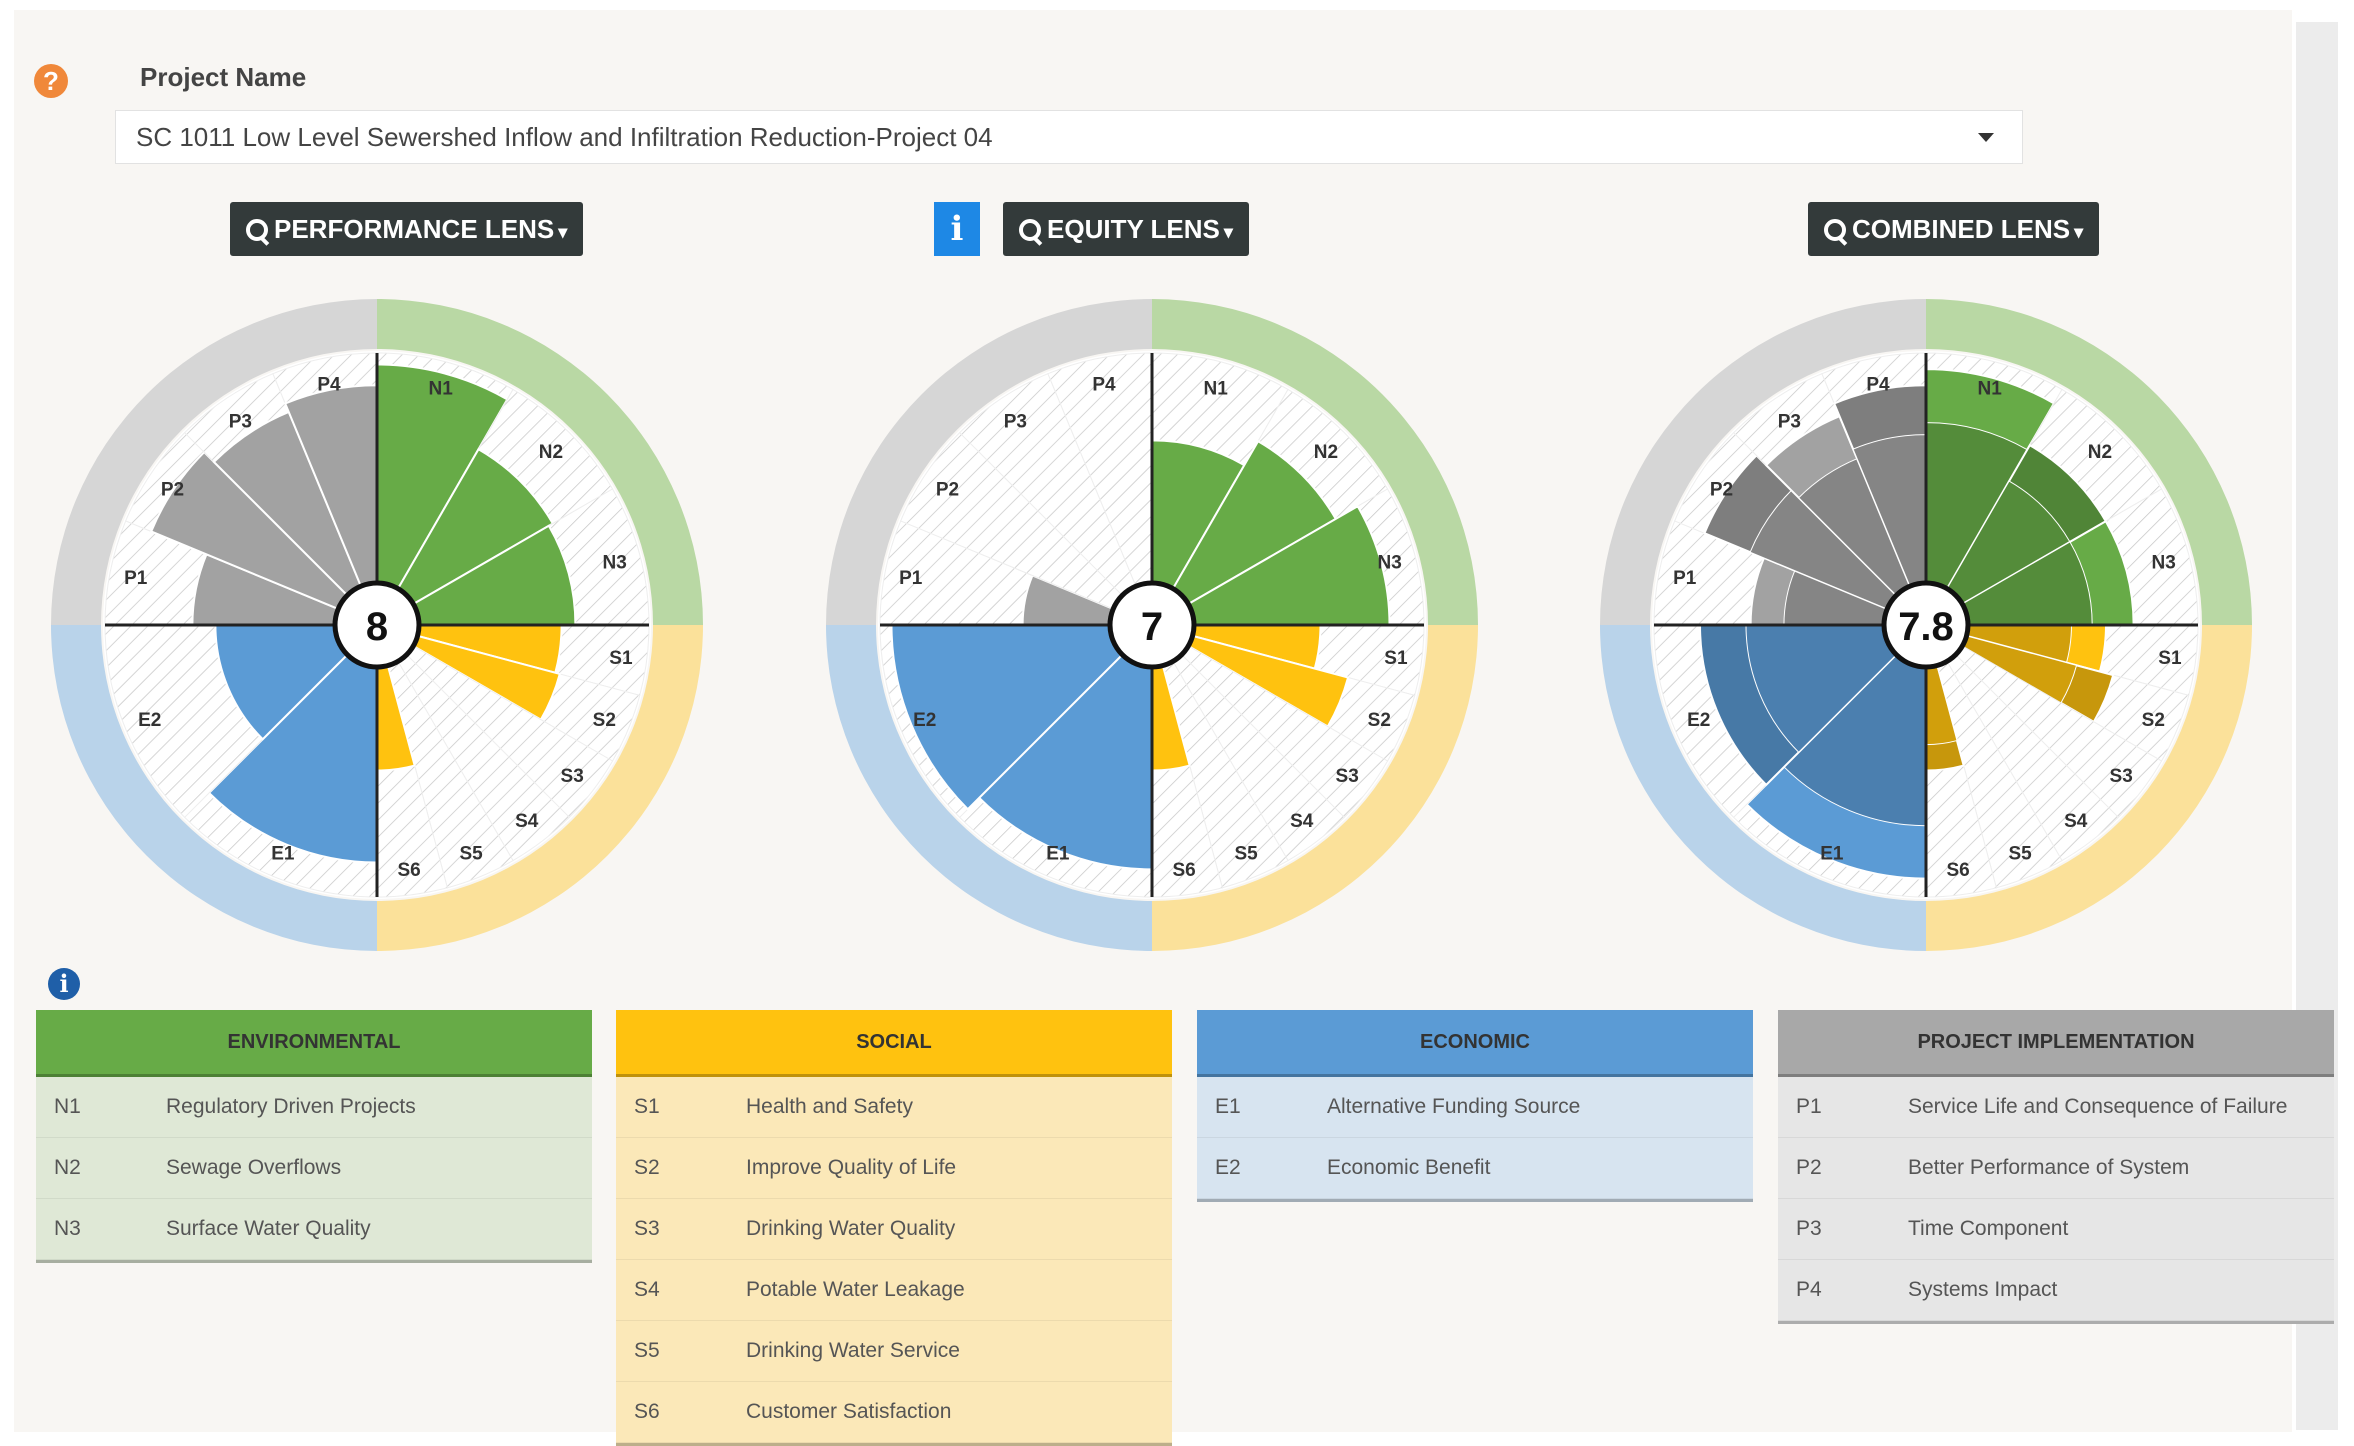 This screenshot has height=1446, width=2354. What do you see at coordinates (67, 1228) in the screenshot?
I see `legend-code: N3` at bounding box center [67, 1228].